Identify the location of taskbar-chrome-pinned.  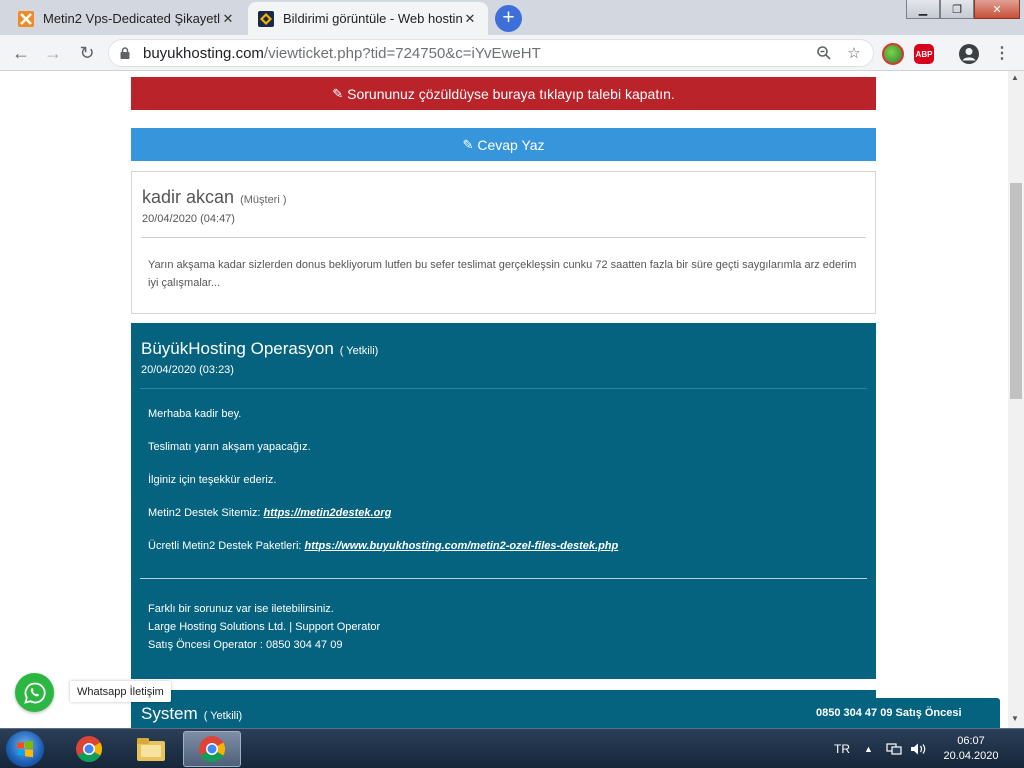
(89, 749).